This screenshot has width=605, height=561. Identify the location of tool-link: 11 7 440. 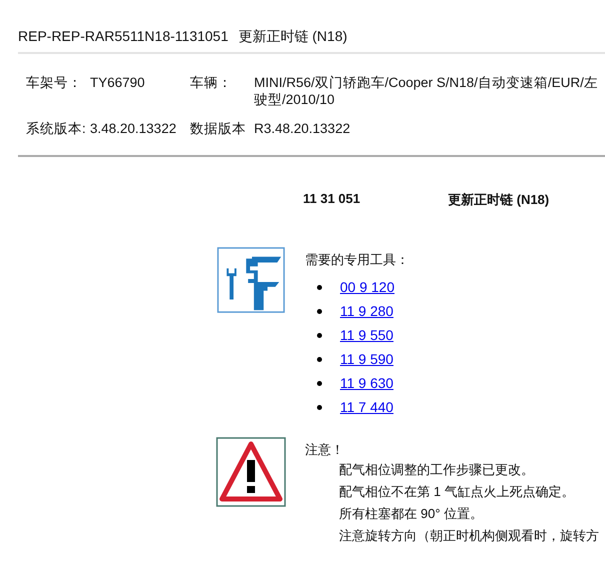
(367, 407).